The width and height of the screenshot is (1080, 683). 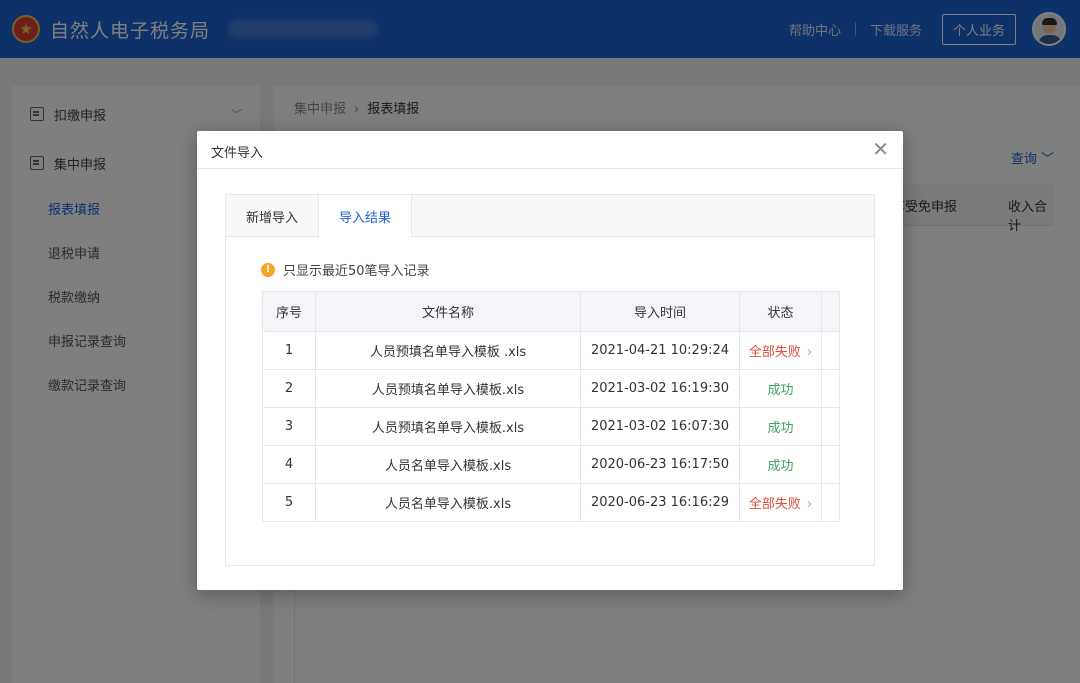 What do you see at coordinates (550, 216) in the screenshot?
I see `tab-bar: 新增导入 导入结果` at bounding box center [550, 216].